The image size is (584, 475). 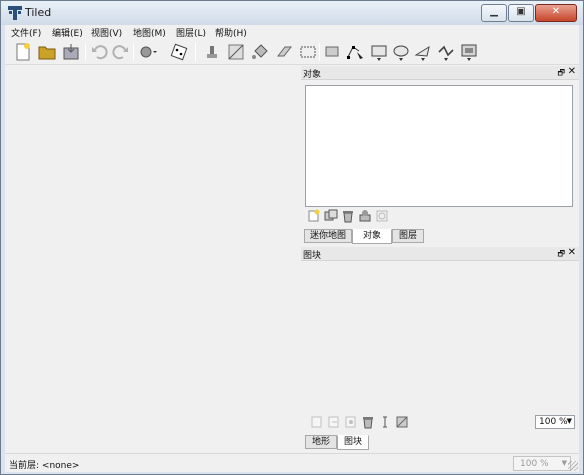 I want to click on delete-tileset-icon, so click(x=368, y=422).